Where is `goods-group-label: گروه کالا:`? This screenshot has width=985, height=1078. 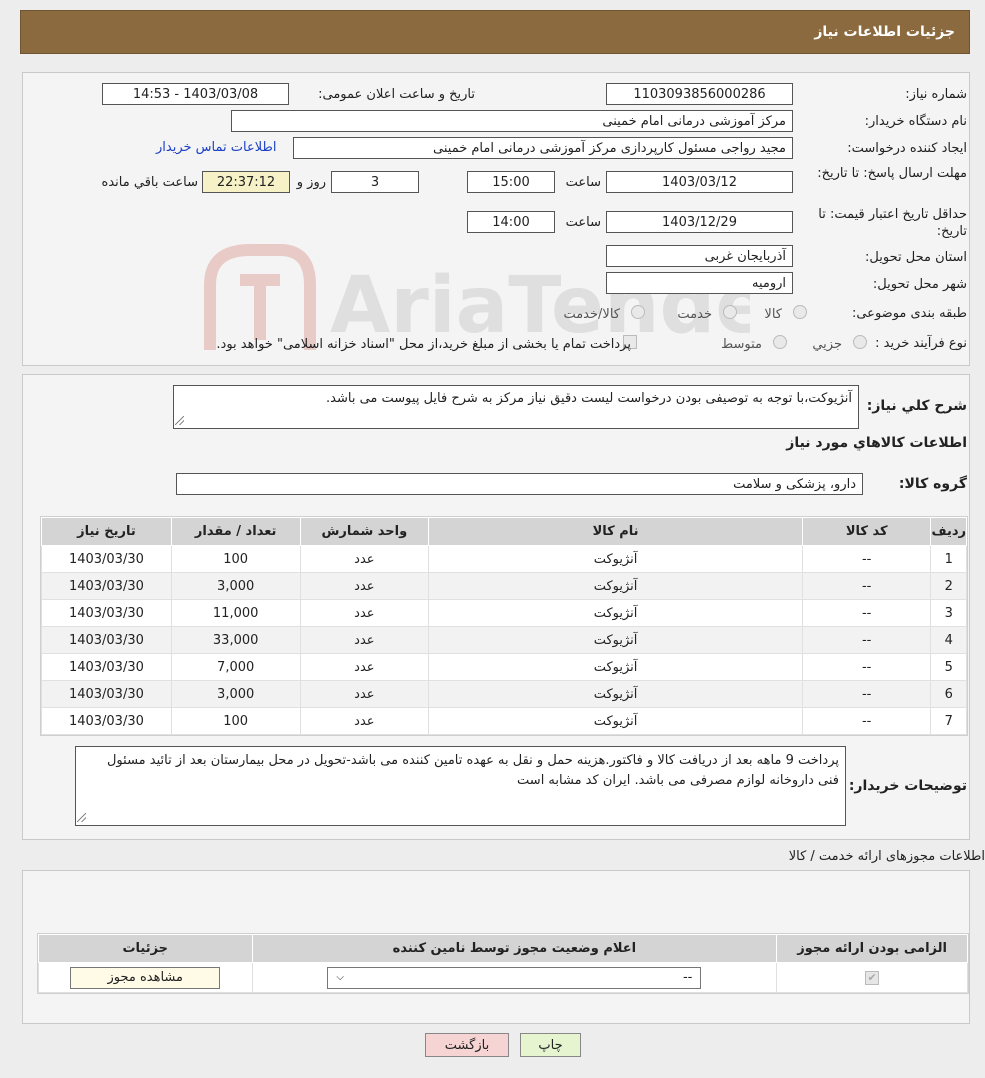 goods-group-label: گروه کالا: is located at coordinates (932, 484).